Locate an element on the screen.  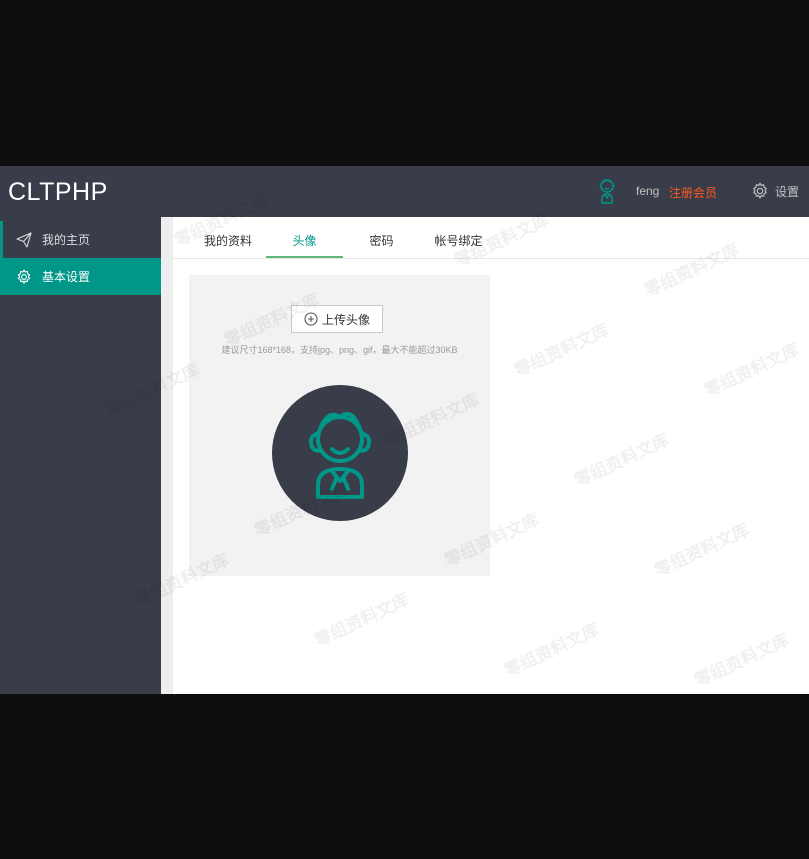
settings-button: 设置 is located at coordinates (775, 191).